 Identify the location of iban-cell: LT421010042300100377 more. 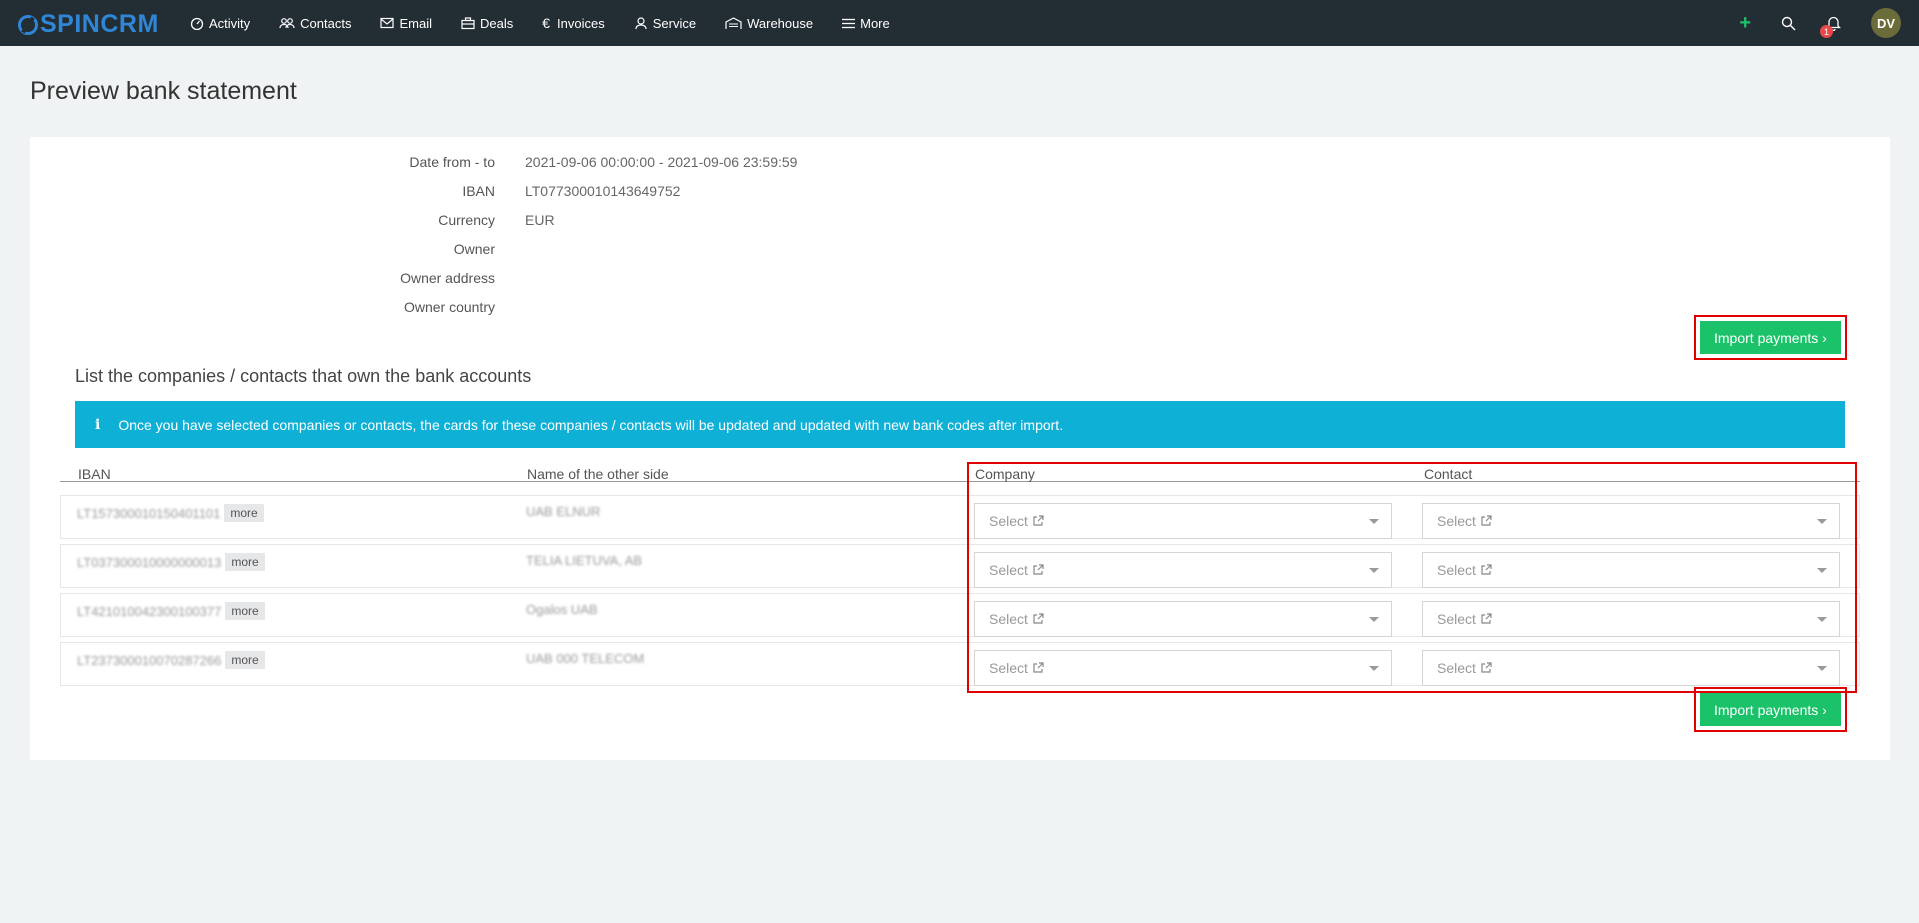
(171, 611).